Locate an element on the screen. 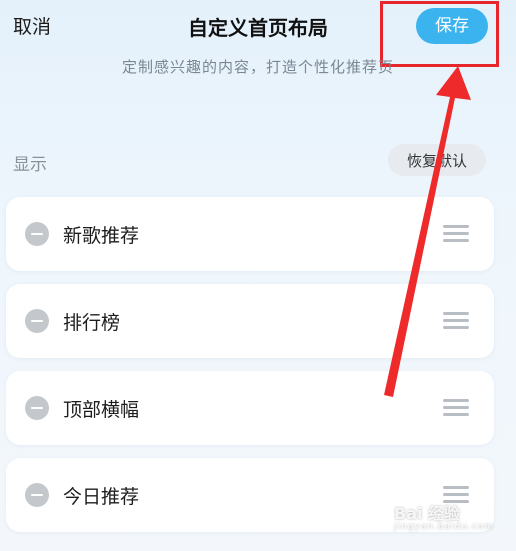 This screenshot has height=551, width=516. watermark-subtext: jingyan.baidu.com is located at coordinates (444, 527).